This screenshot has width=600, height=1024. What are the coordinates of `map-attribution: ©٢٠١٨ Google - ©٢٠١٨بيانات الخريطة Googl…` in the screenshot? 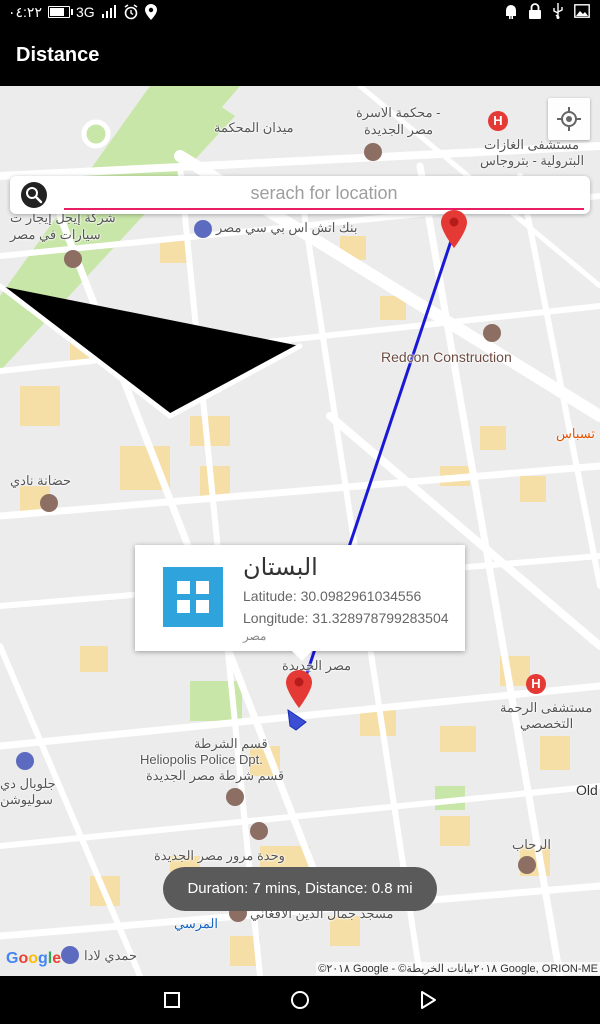 It's located at (458, 968).